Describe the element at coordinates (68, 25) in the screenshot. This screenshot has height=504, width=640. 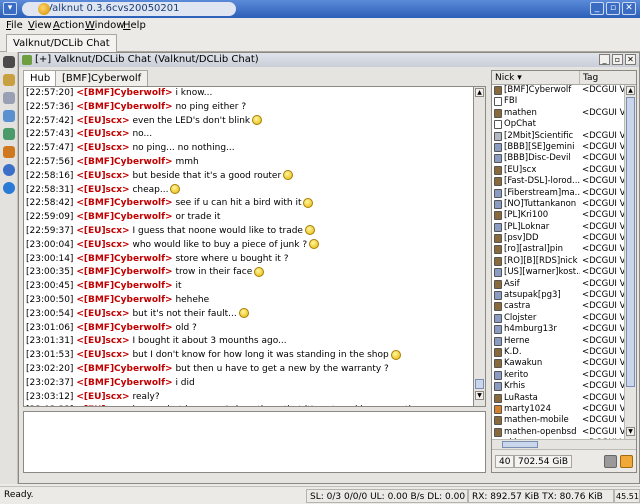
I see `menu-action: Action` at that location.